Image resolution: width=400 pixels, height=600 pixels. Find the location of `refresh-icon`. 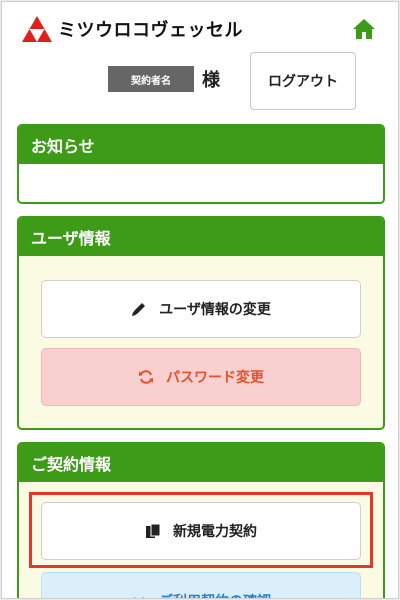

refresh-icon is located at coordinates (146, 377).